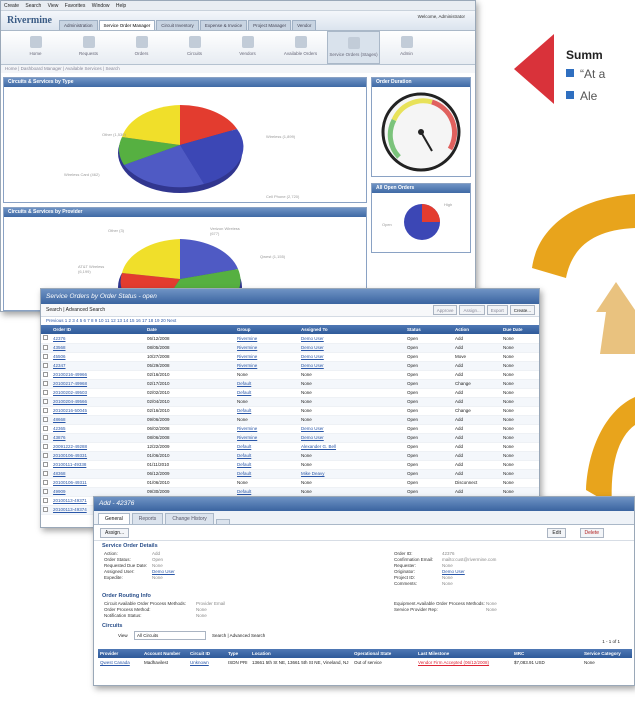  Describe the element at coordinates (364, 596) in the screenshot. I see `section-order-routing: Order Routing Info` at that location.